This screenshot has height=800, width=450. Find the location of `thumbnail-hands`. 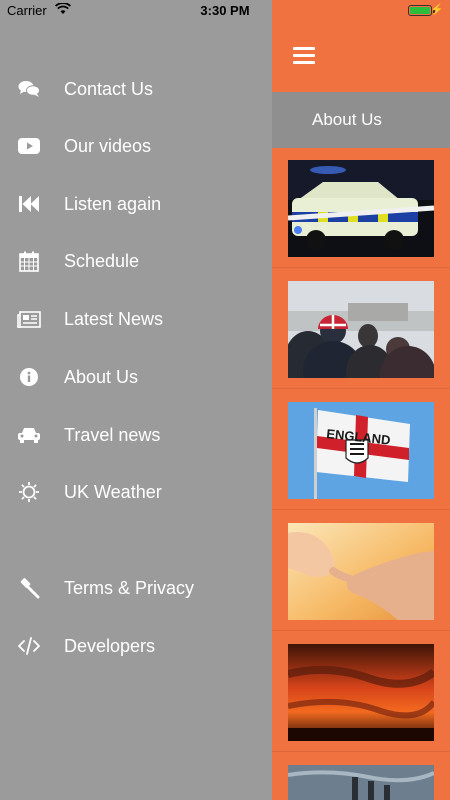

thumbnail-hands is located at coordinates (361, 571).